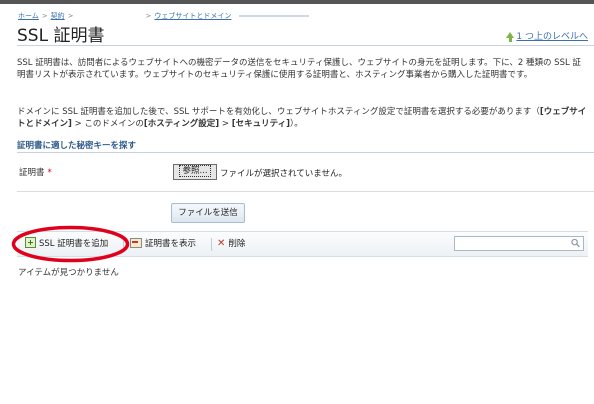 The height and width of the screenshot is (404, 594). I want to click on add-button-label: SSL 証明書を追加, so click(74, 244).